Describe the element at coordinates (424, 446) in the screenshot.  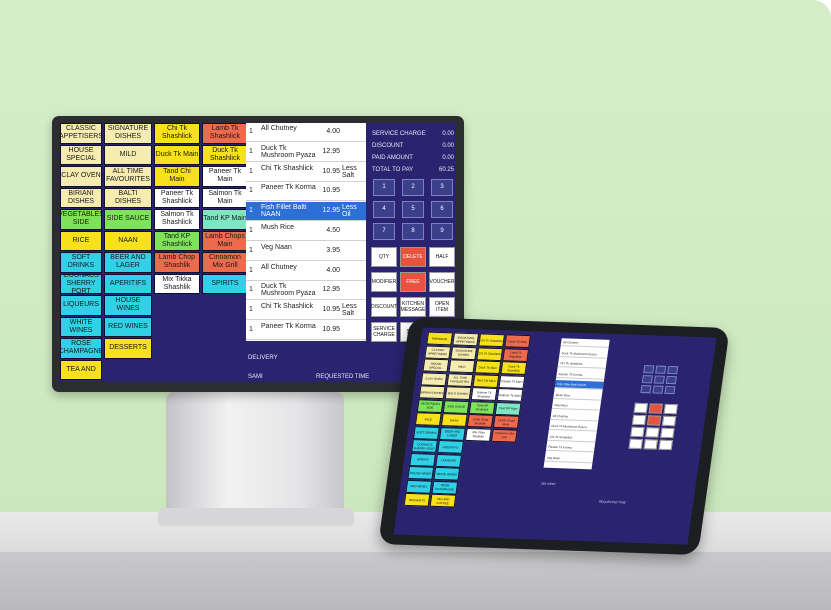
I see `tablet-category-button: COGNACS SHERRY PORT` at that location.